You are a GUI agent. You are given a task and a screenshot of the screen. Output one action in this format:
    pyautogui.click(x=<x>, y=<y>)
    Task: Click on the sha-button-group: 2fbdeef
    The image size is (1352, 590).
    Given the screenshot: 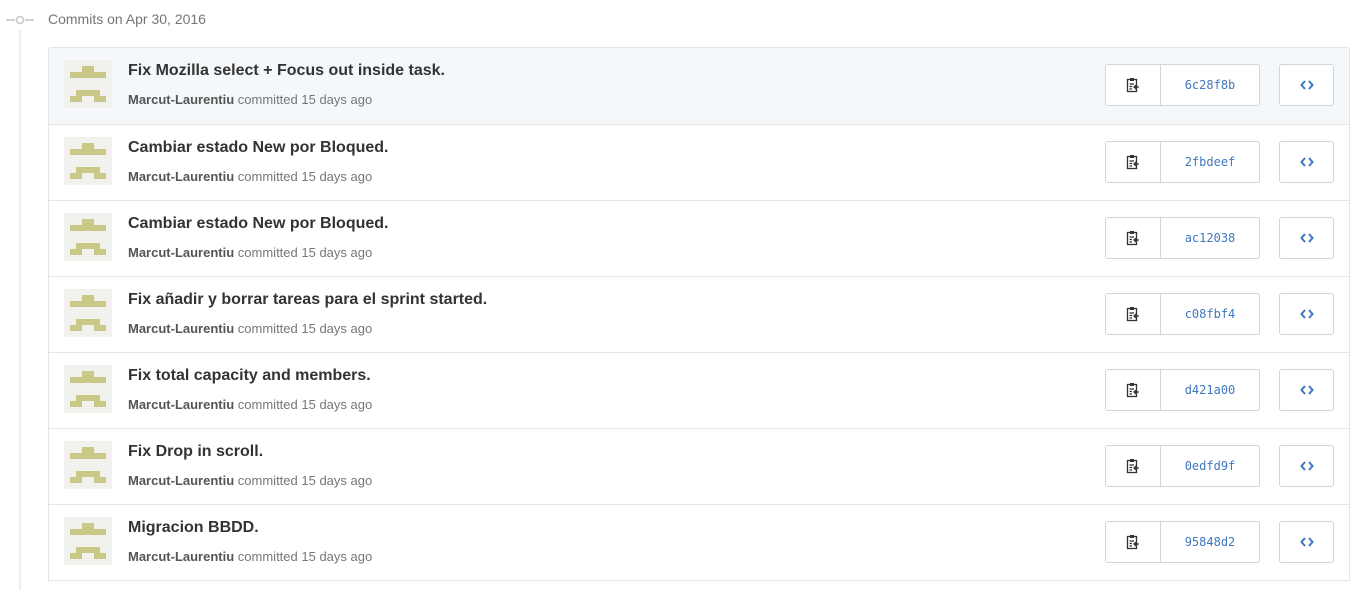 What is the action you would take?
    pyautogui.click(x=1182, y=162)
    